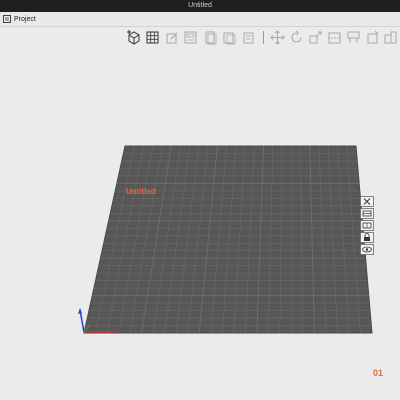  I want to click on arrange-plate-button, so click(367, 213).